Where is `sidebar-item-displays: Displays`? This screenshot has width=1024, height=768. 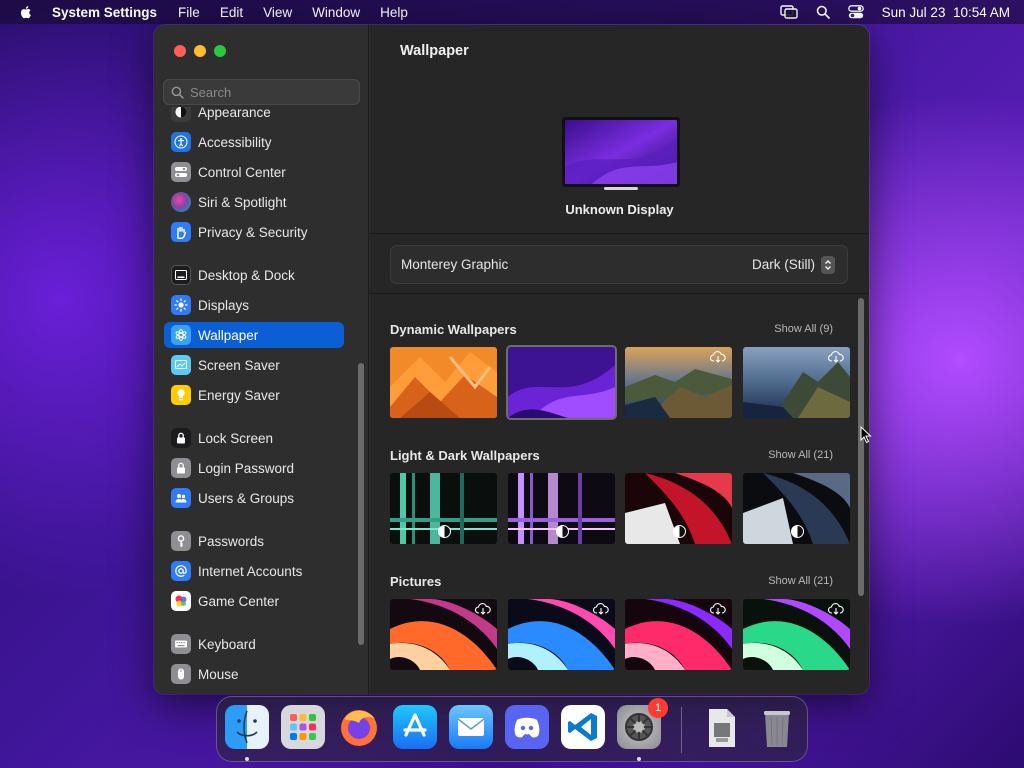 sidebar-item-displays: Displays is located at coordinates (254, 305).